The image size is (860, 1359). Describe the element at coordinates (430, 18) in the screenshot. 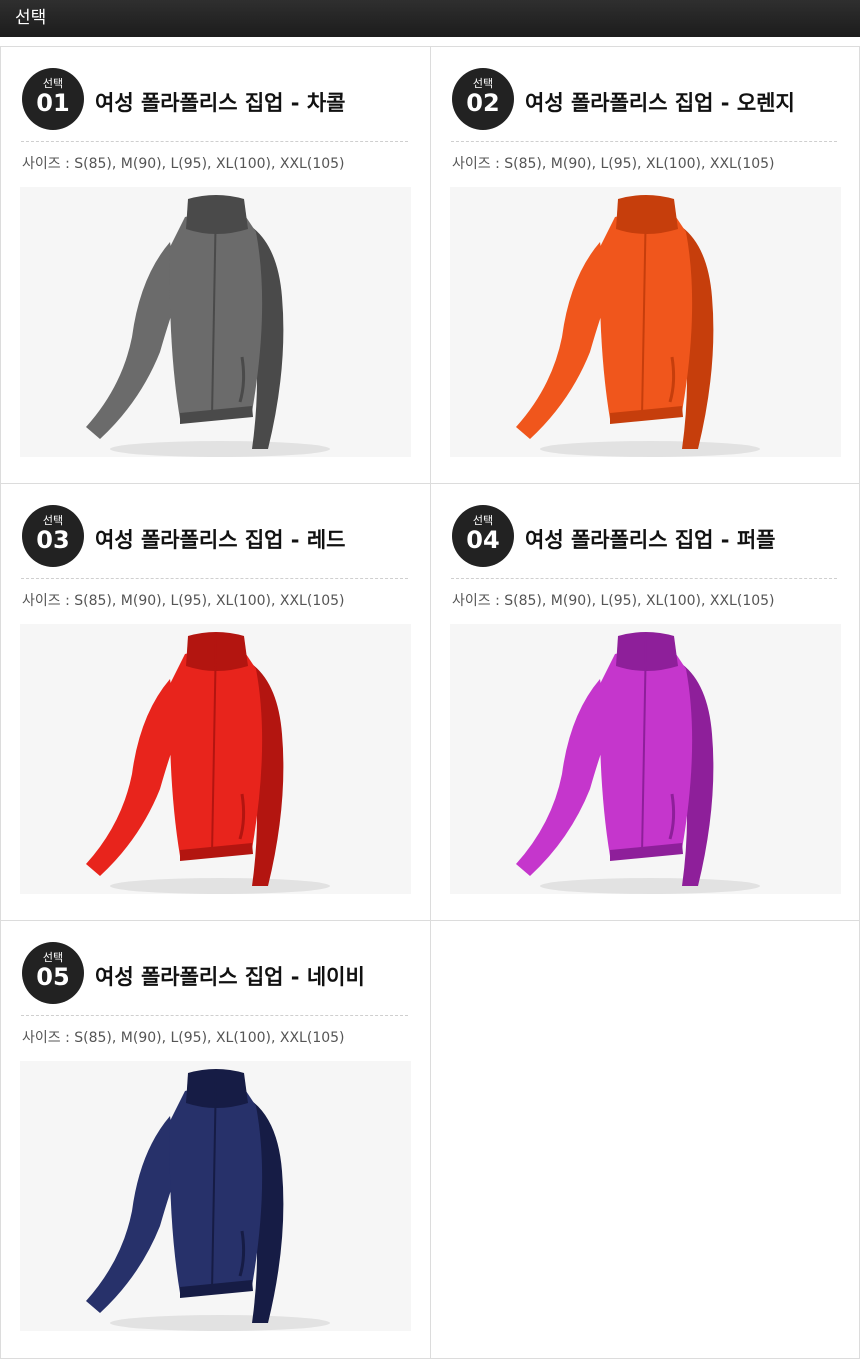

I see `header-bar: 선택` at that location.